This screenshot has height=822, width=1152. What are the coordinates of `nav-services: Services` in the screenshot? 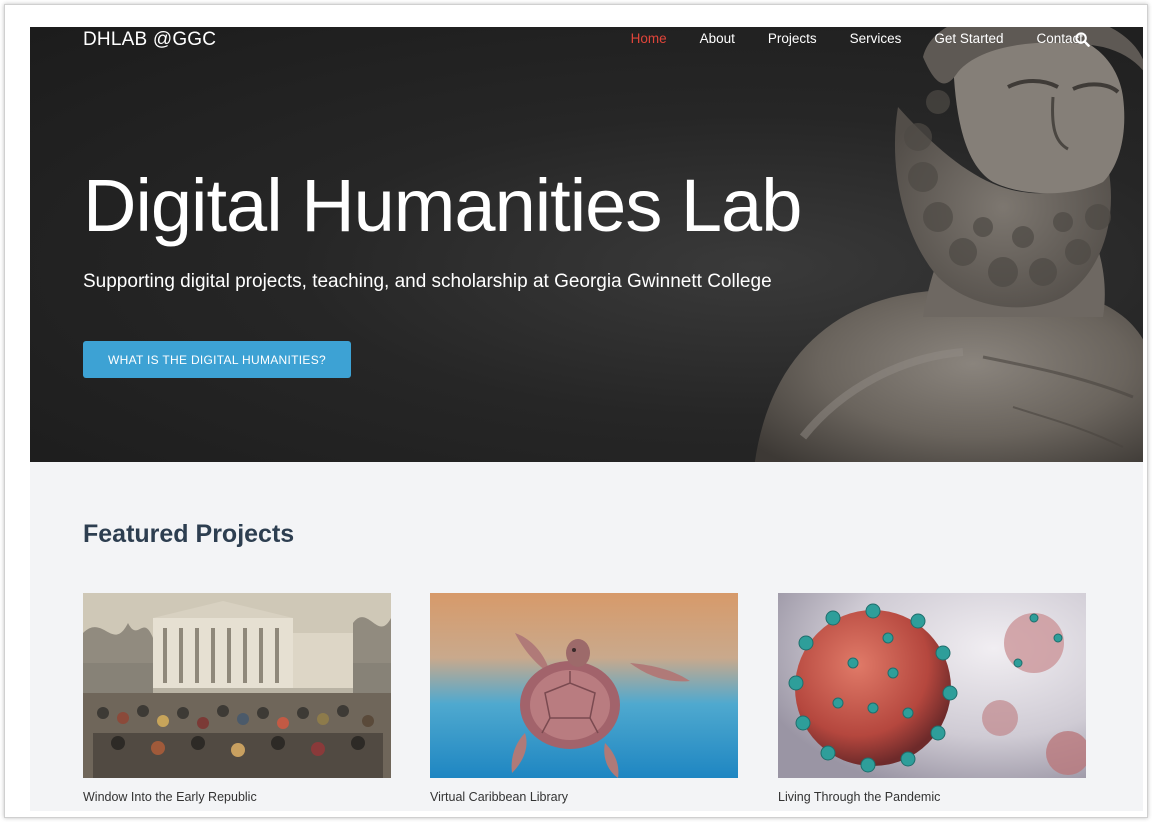 It's located at (876, 38).